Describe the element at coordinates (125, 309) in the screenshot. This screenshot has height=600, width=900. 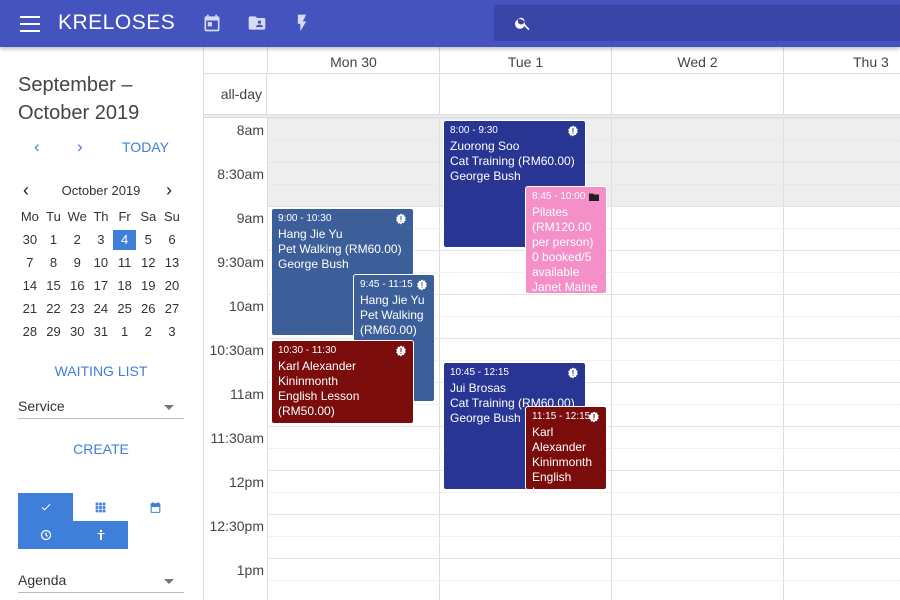
I see `mini-calendar-day: 25` at that location.